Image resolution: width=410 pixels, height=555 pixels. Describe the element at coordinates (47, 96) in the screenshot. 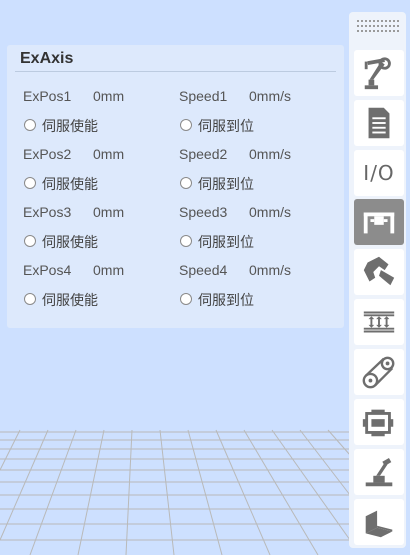

I see `expos1-label: ExPos1` at that location.